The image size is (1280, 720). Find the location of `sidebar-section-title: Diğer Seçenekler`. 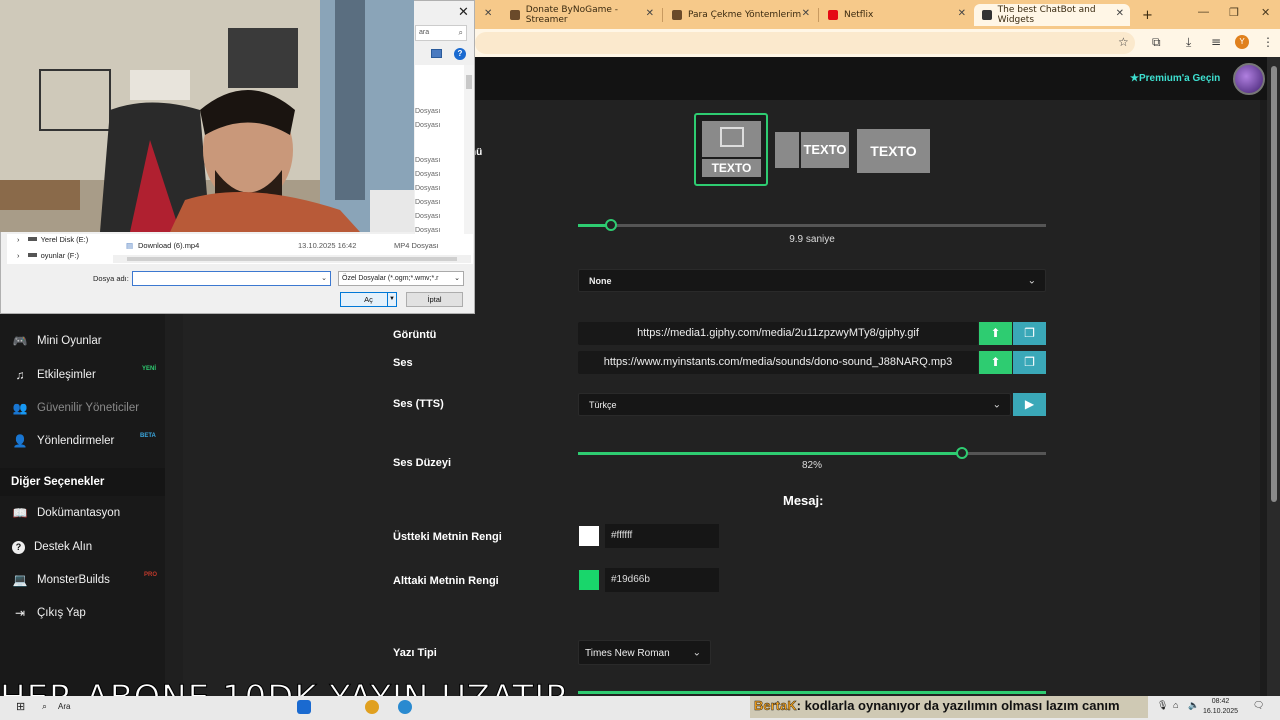

sidebar-section-title: Diğer Seçenekler is located at coordinates (82, 482).